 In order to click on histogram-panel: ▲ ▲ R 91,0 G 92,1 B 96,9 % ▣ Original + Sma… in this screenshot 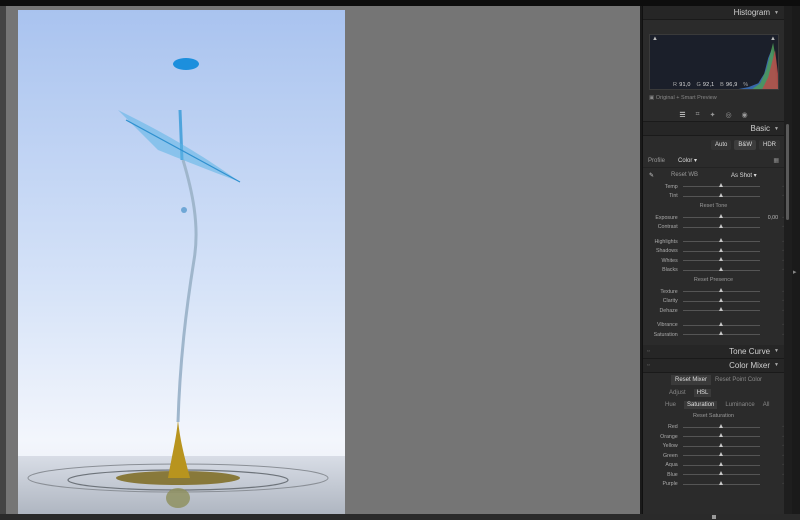, I will do `click(713, 64)`.